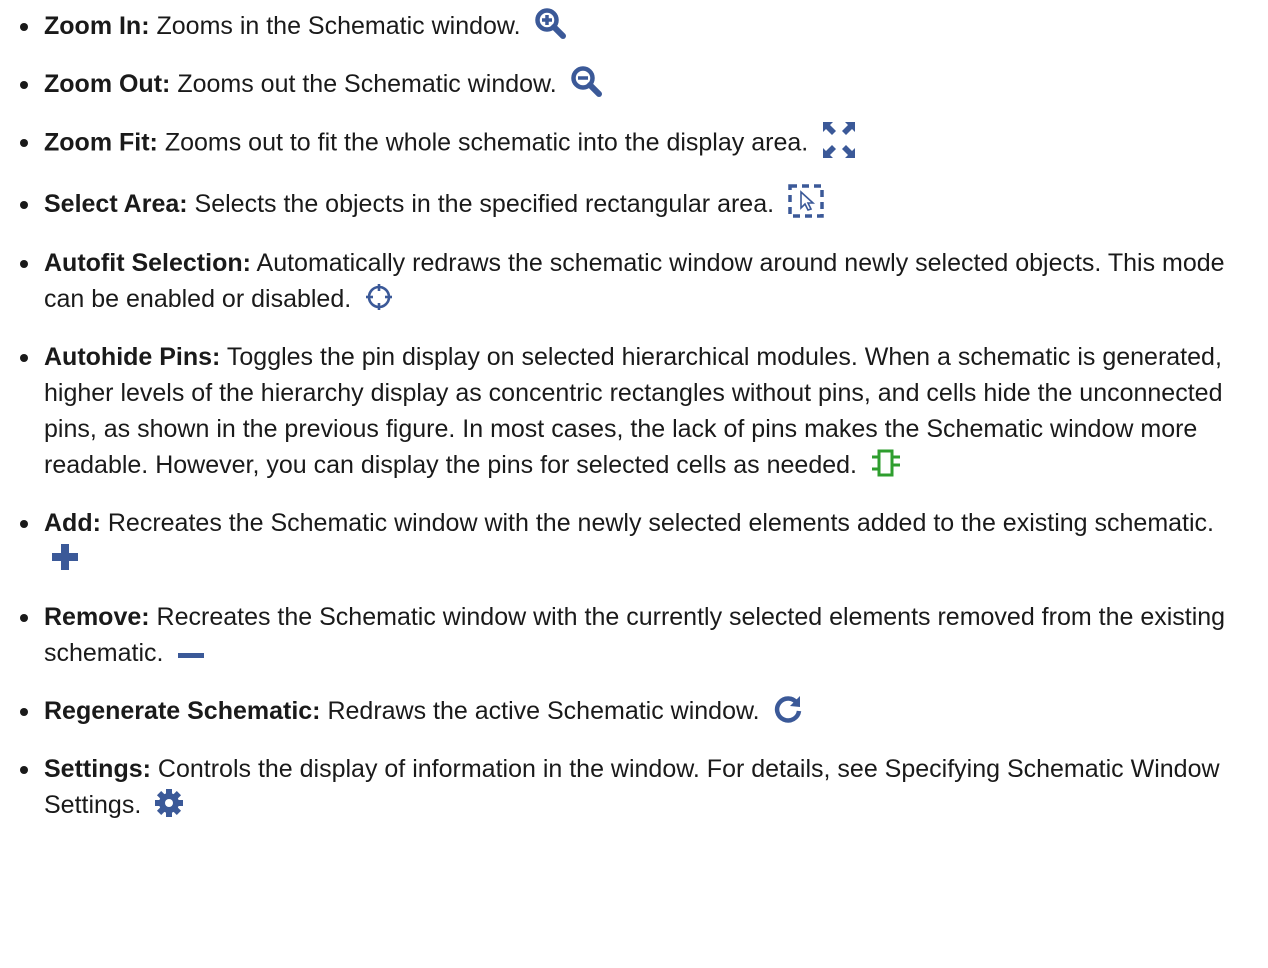 Image resolution: width=1268 pixels, height=968 pixels. What do you see at coordinates (97, 769) in the screenshot?
I see `term: Settings:` at bounding box center [97, 769].